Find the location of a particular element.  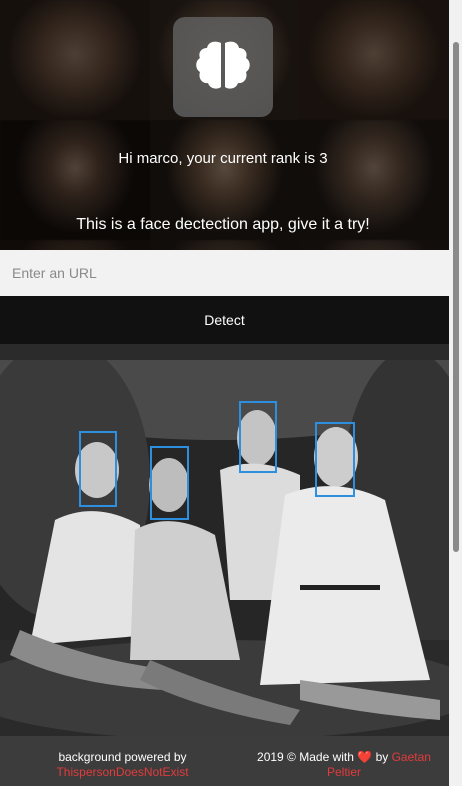

brain-icon is located at coordinates (223, 67).